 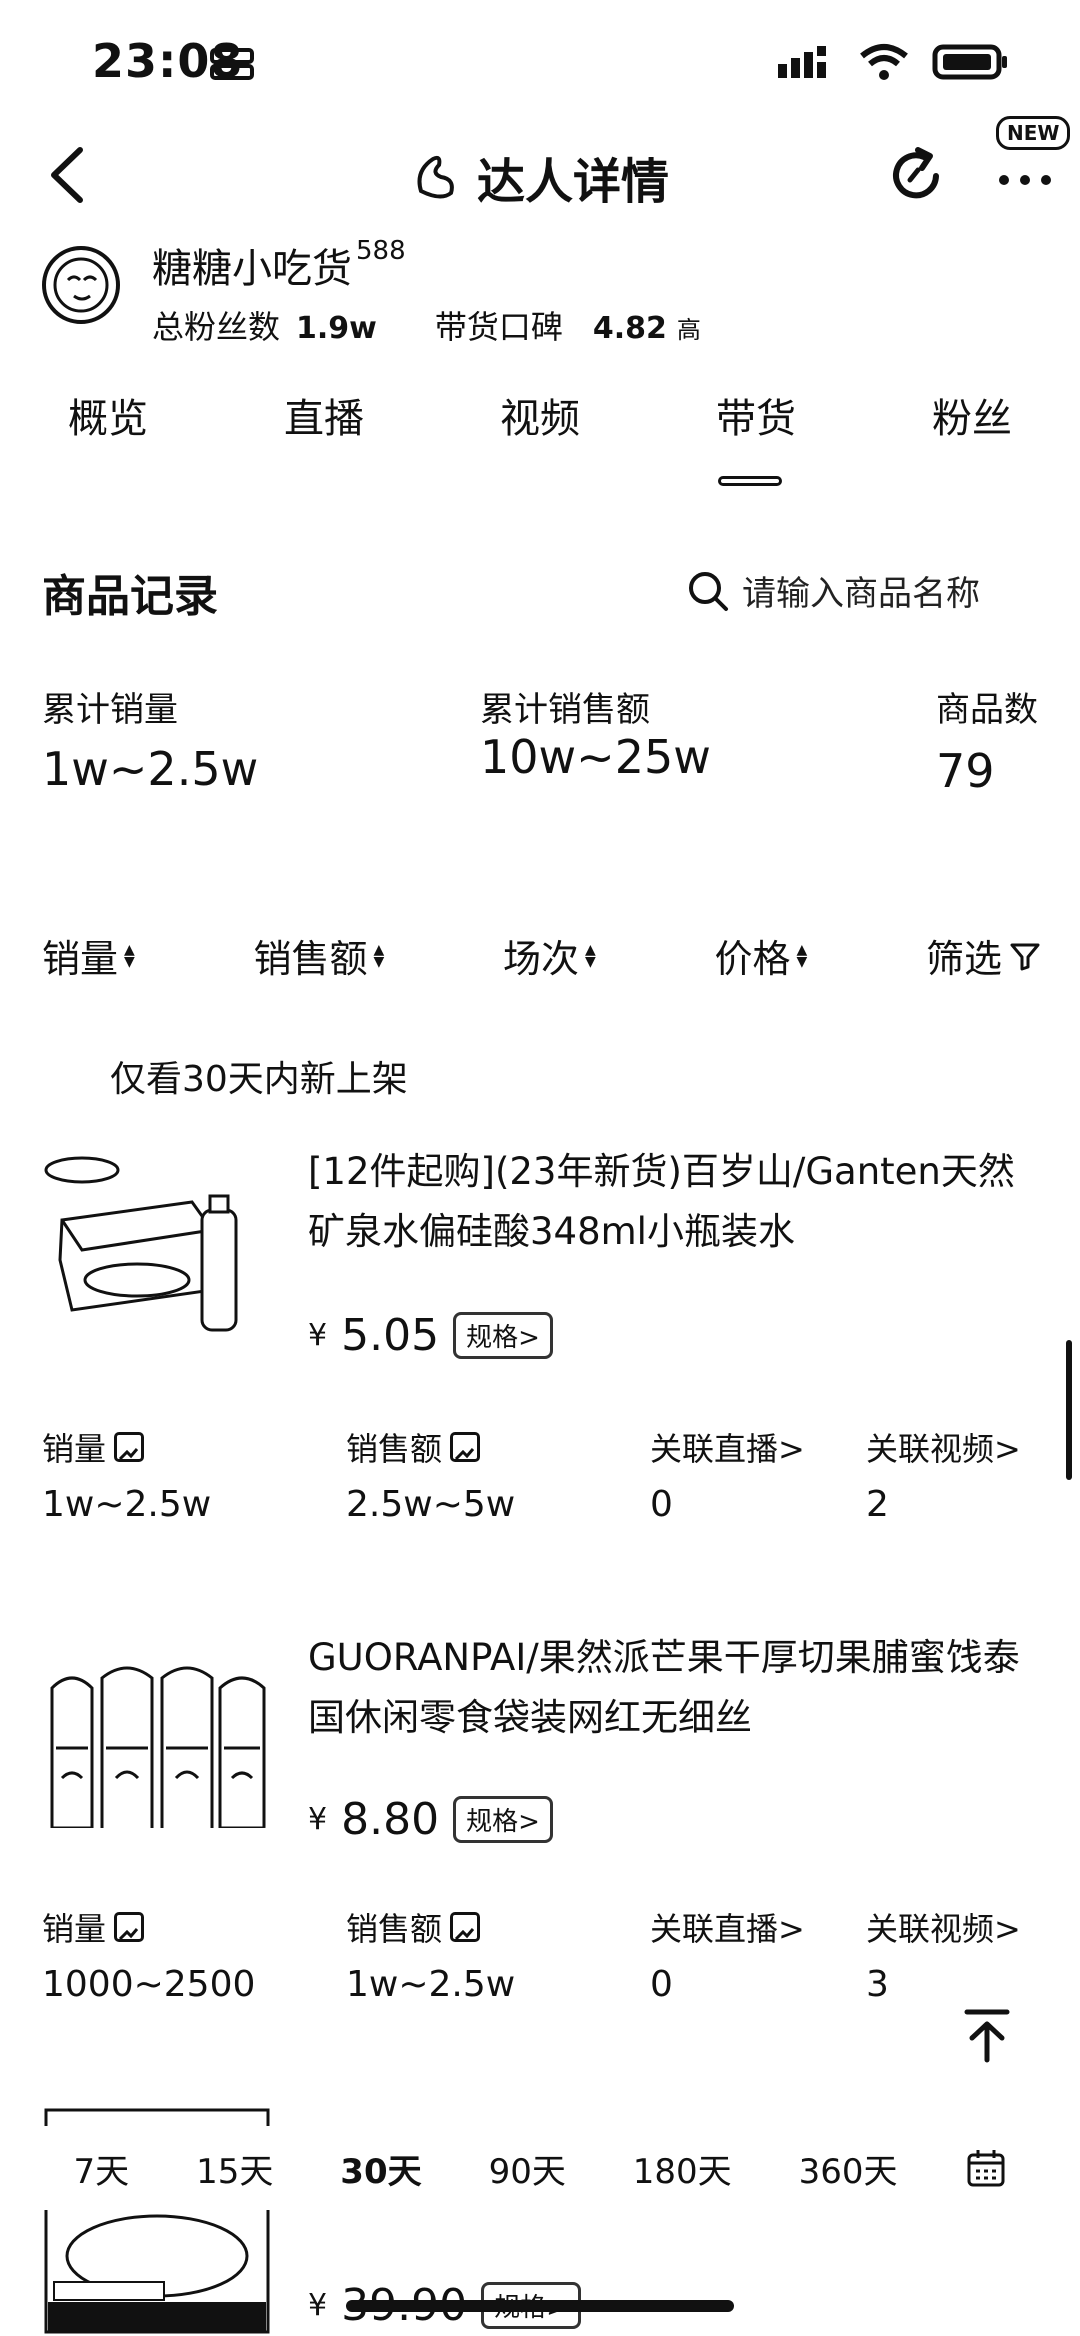 I want to click on wifi-icon, so click(x=884, y=62).